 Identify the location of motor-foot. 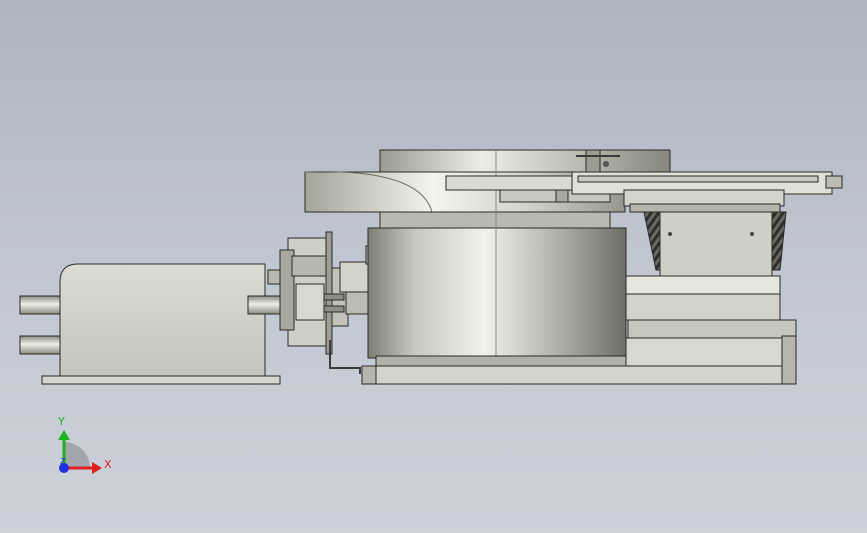
(161, 380).